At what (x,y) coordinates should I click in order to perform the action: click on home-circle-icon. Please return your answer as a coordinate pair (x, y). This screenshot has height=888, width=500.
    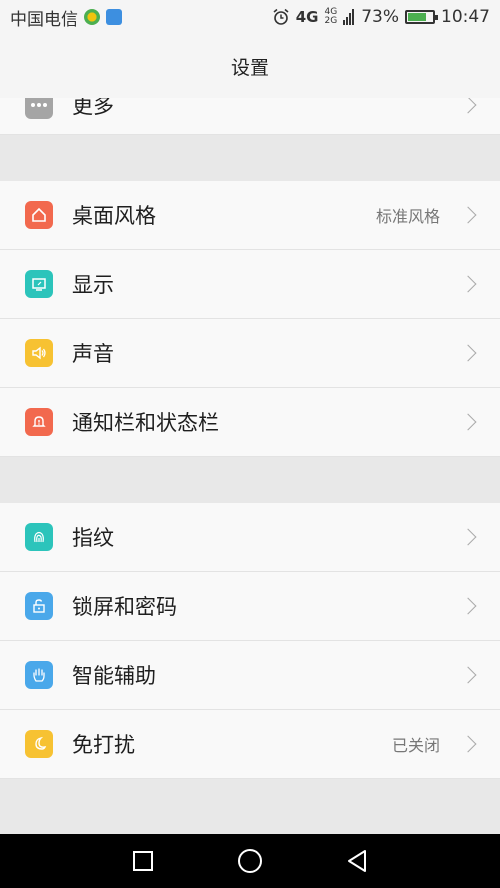
    Looking at the image, I should click on (249, 861).